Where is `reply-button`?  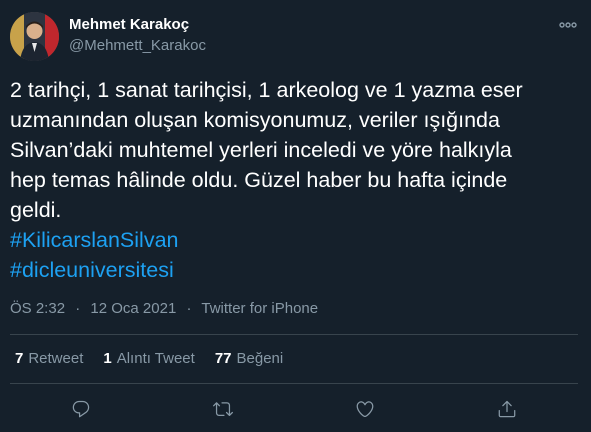 reply-button is located at coordinates (81, 409).